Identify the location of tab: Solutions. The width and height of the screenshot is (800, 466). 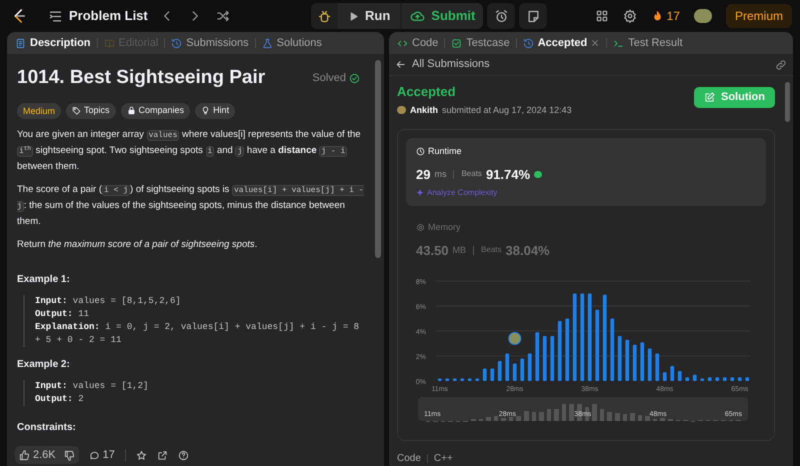
(292, 43).